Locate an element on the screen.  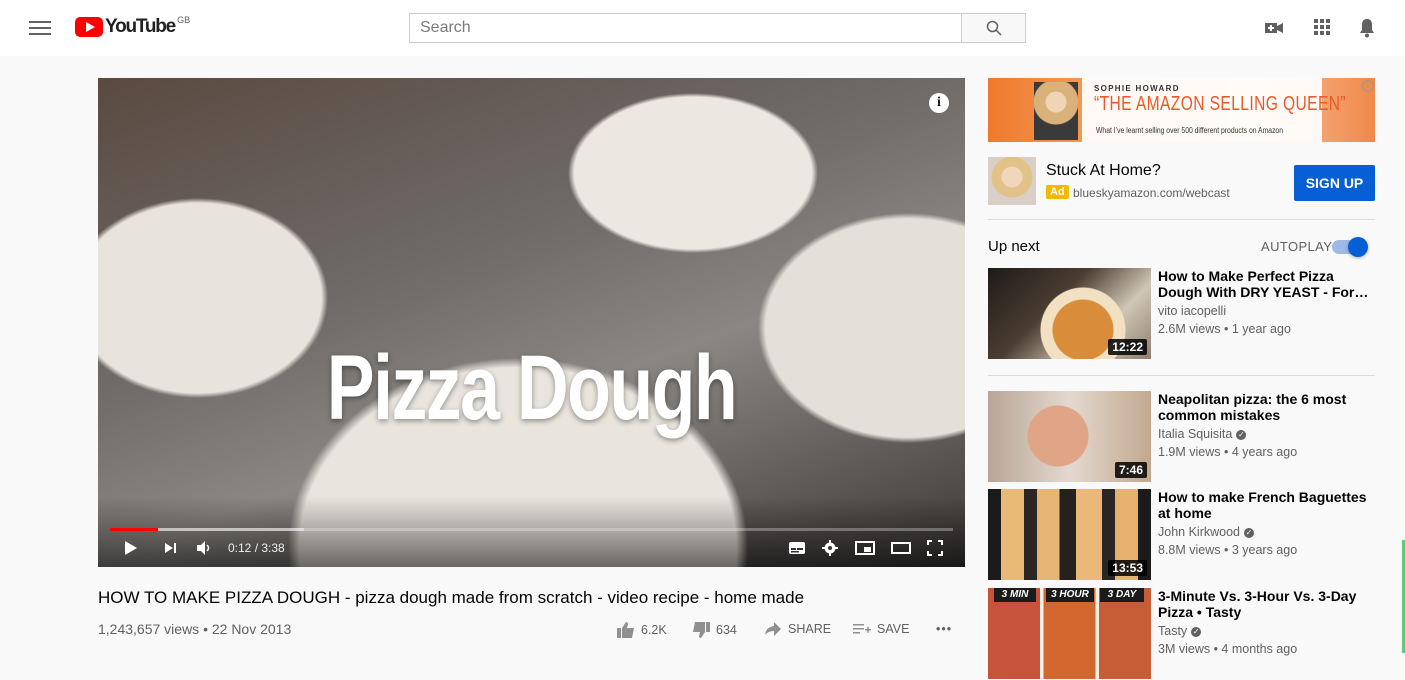
toggle-knob is located at coordinates (1358, 247).